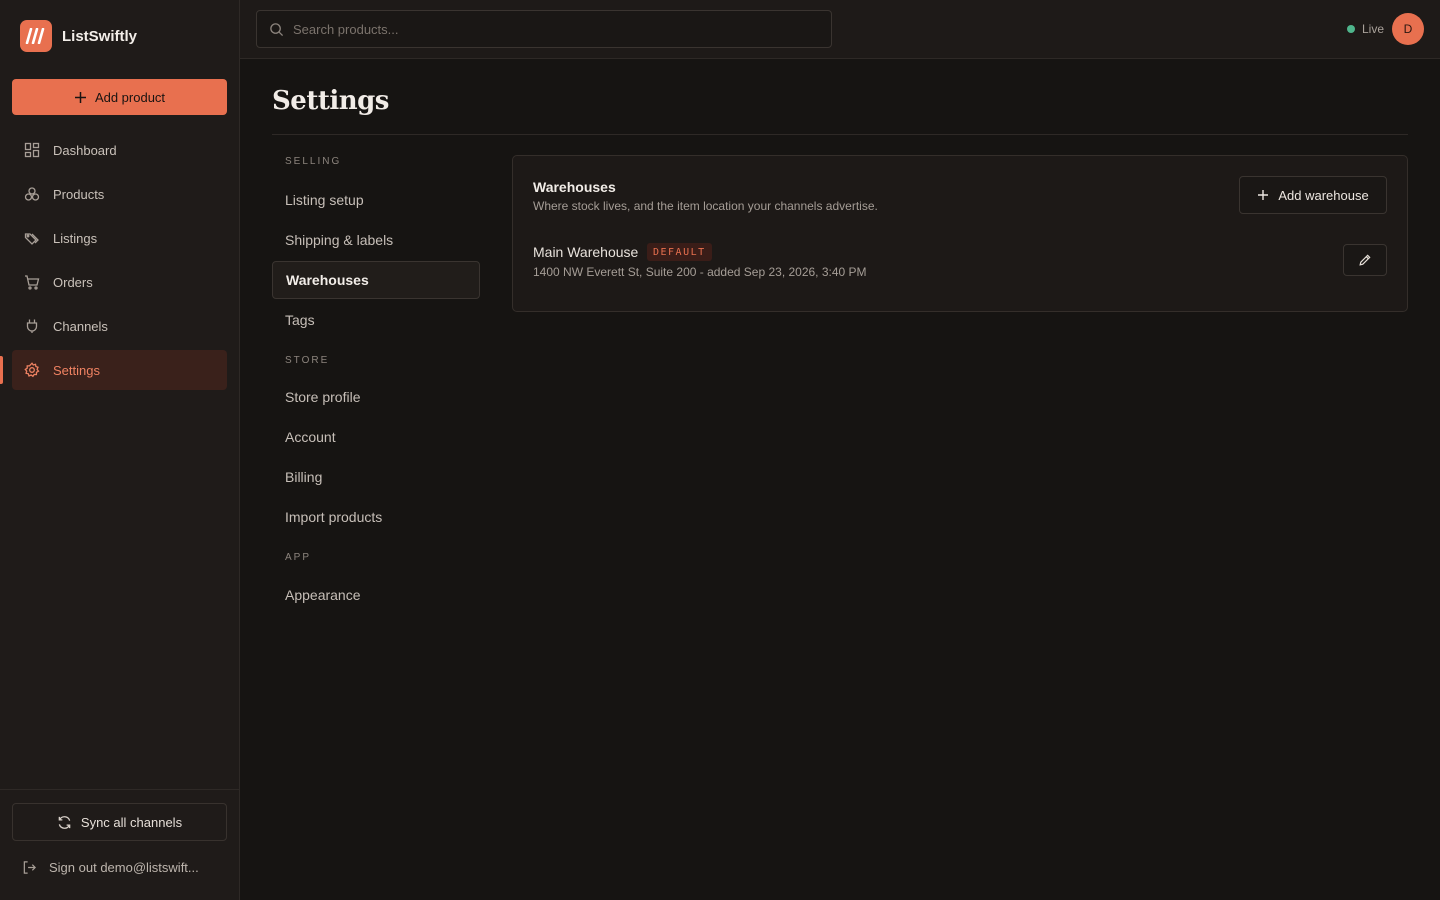  Describe the element at coordinates (586, 252) in the screenshot. I see `warehouse-name: Main Warehouse` at that location.